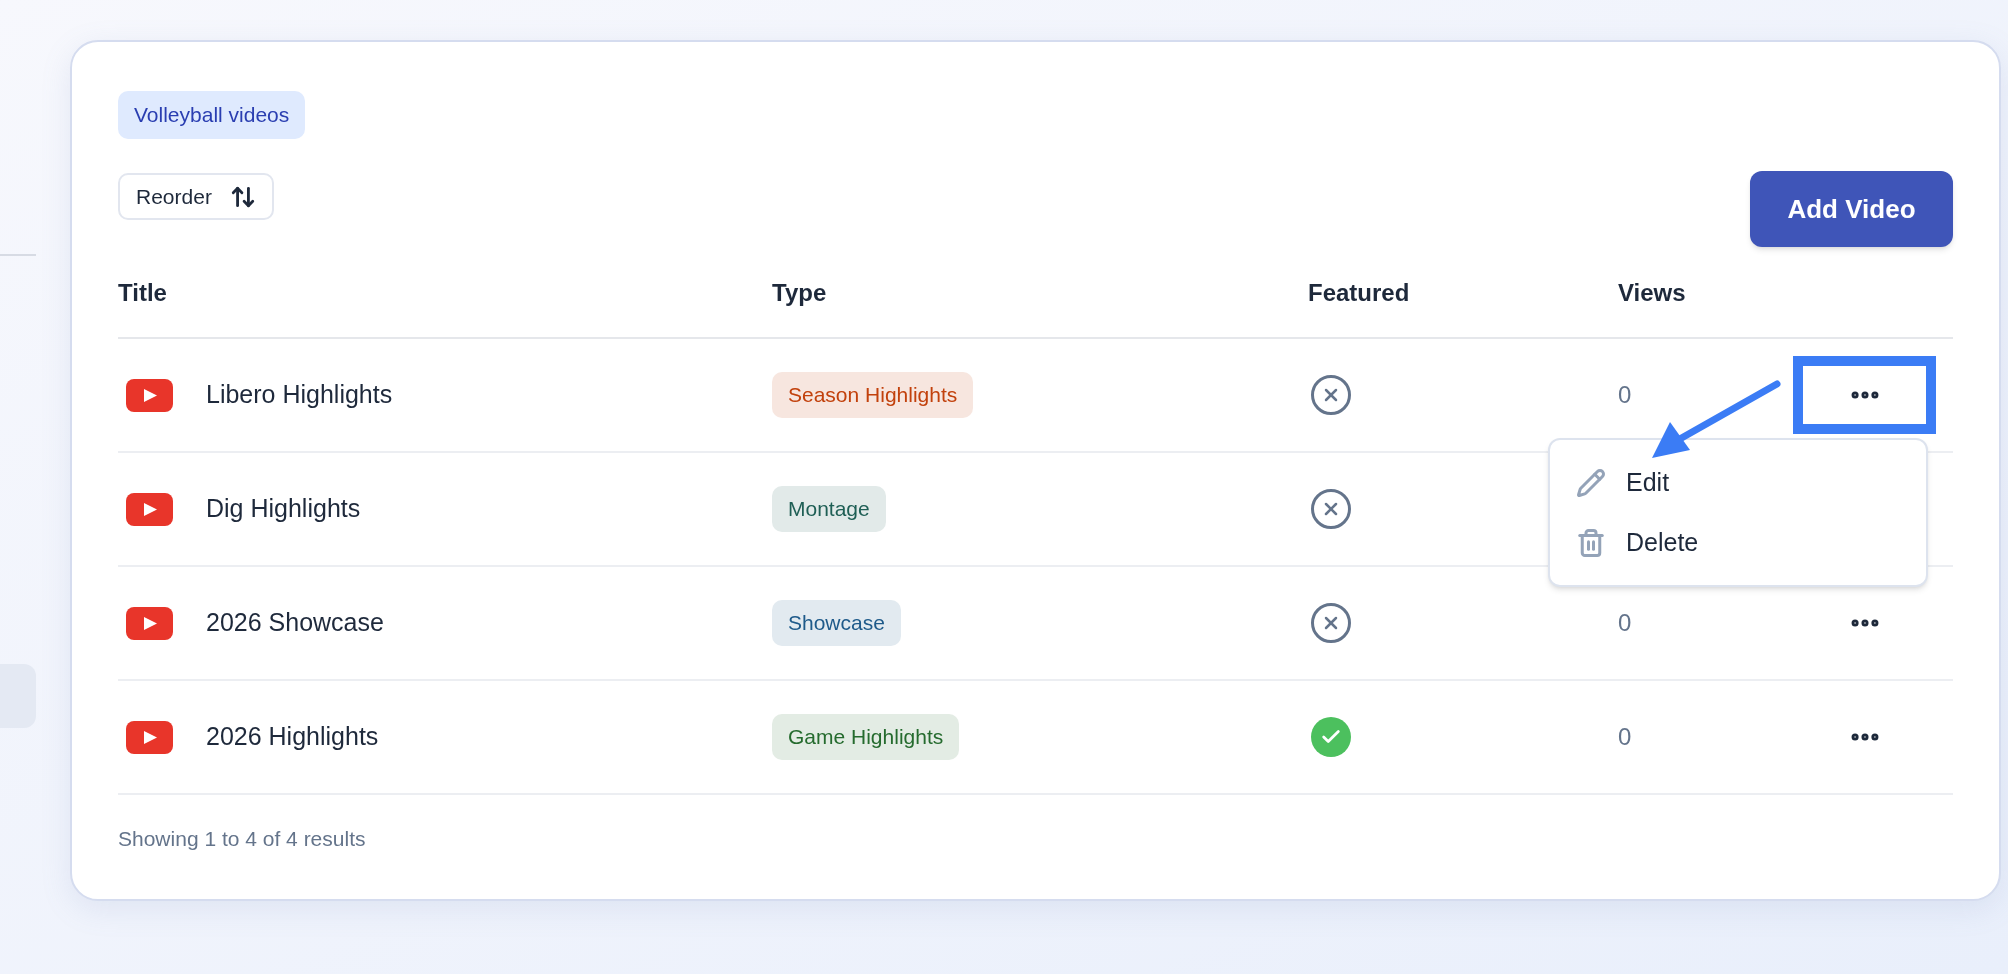  I want to click on column-header: Views, so click(1652, 293).